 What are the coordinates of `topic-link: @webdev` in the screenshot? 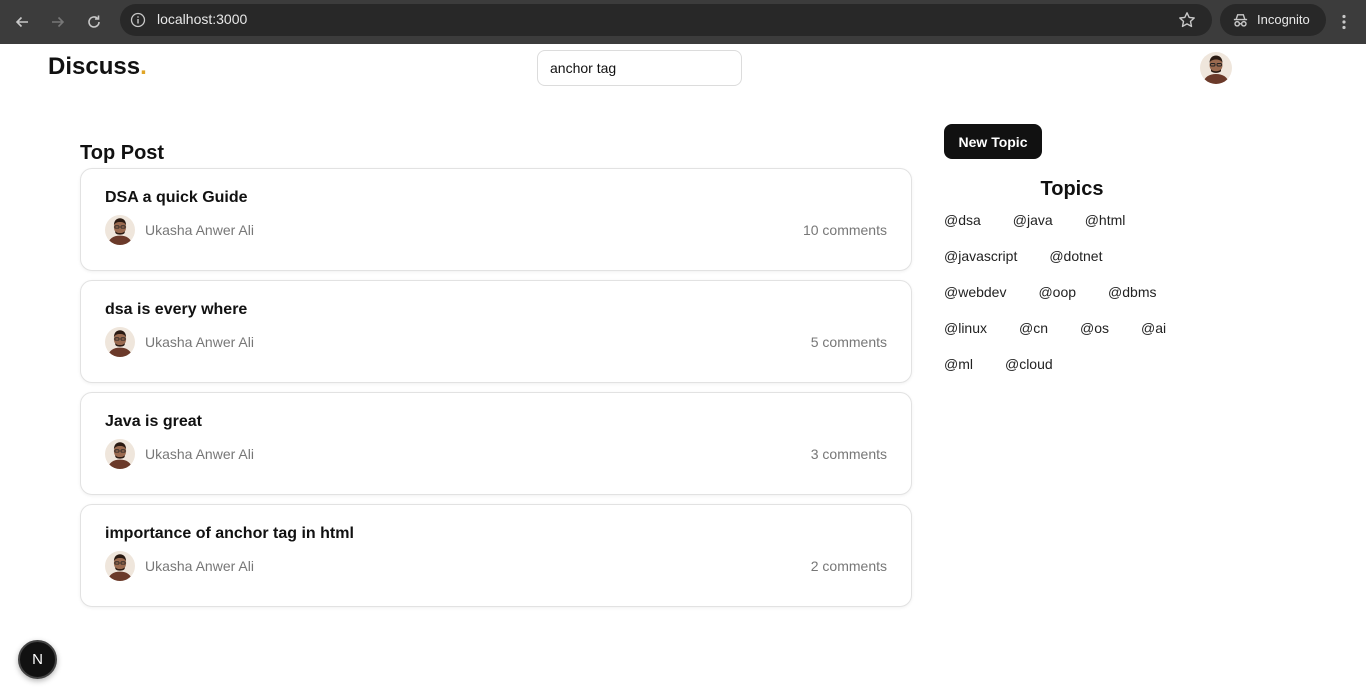 It's located at (975, 292).